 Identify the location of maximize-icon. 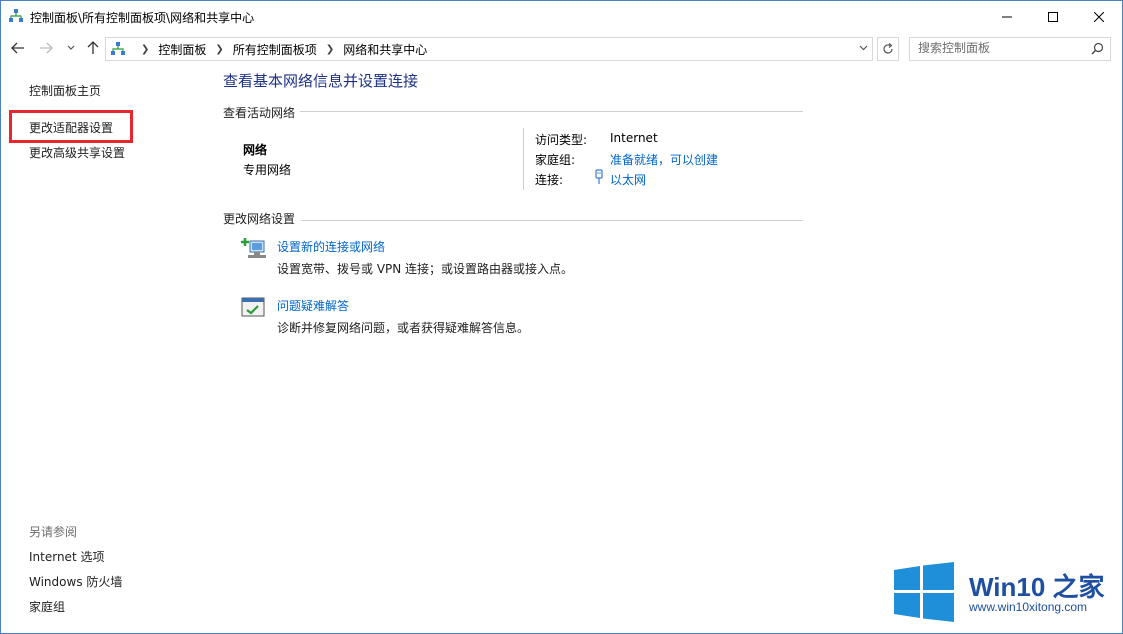
(1053, 16).